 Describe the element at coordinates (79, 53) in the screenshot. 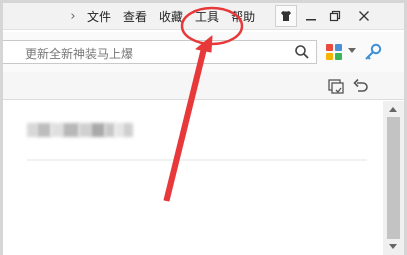

I see `search-input: 更新全新神装马上爆` at that location.